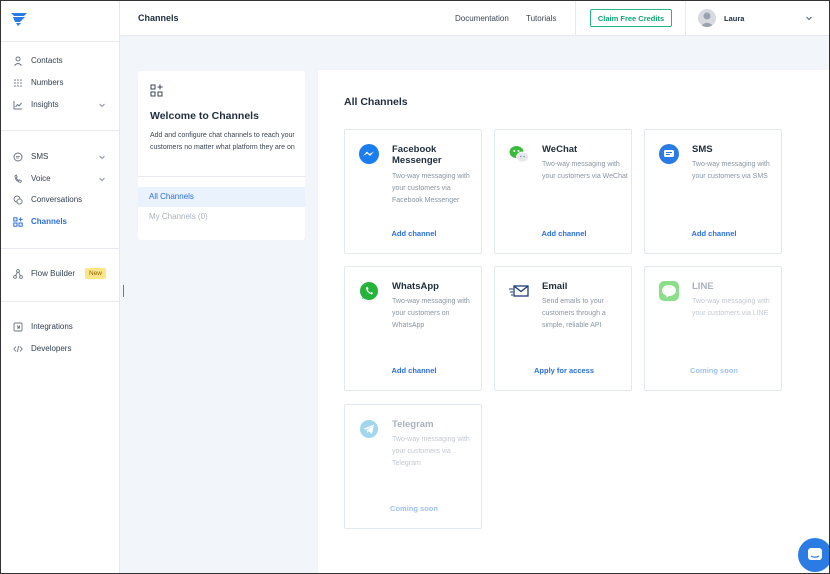 The image size is (830, 574). Describe the element at coordinates (204, 116) in the screenshot. I see `welcome-title: Welcome to Channels` at that location.